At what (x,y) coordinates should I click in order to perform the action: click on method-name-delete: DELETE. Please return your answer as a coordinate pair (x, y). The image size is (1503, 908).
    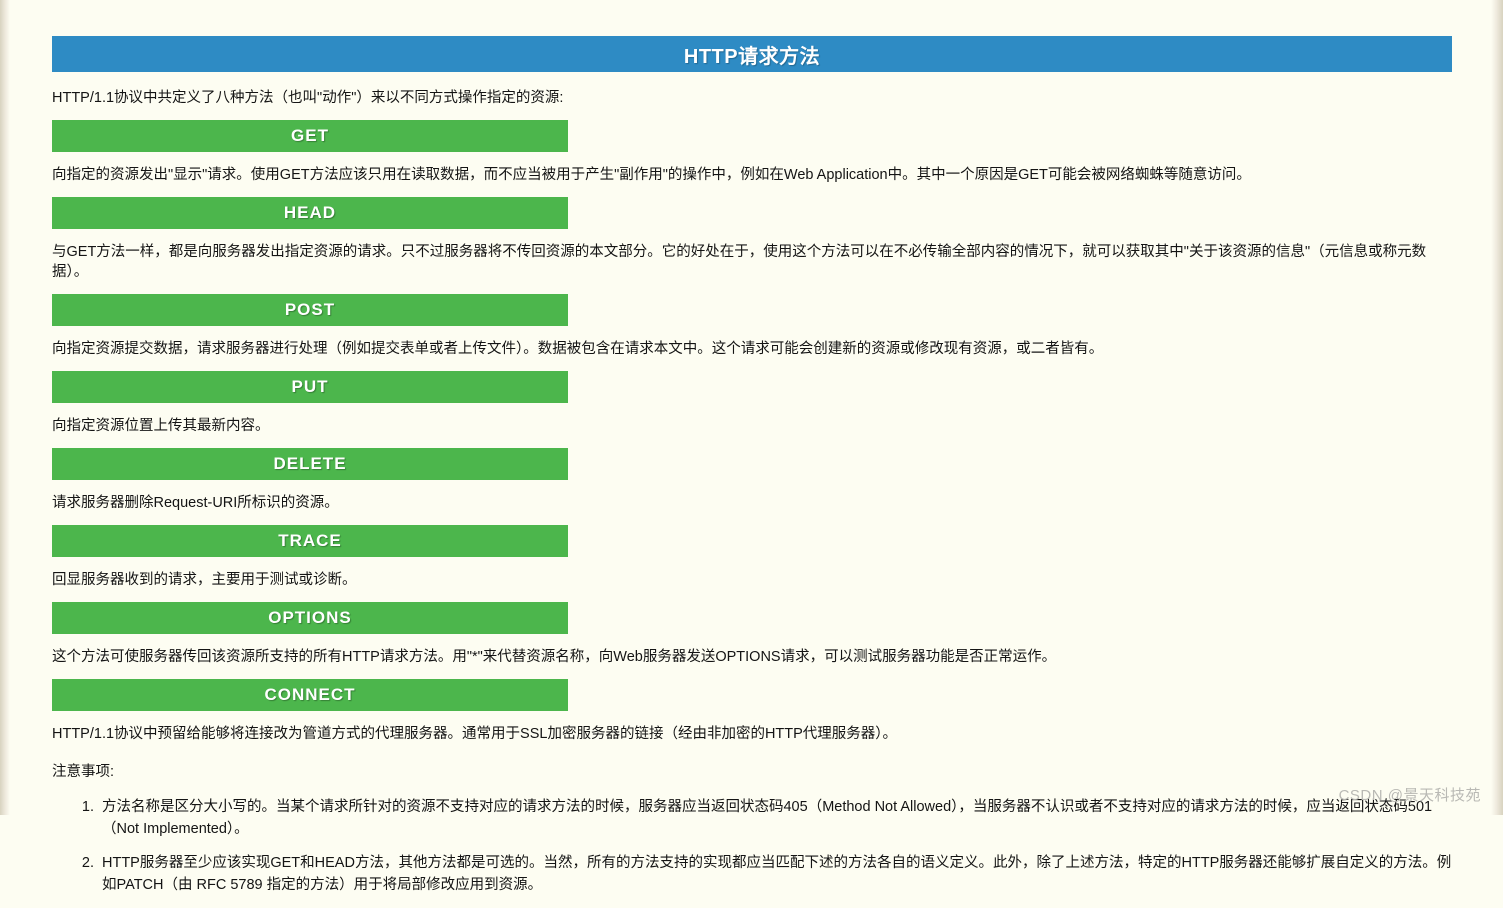
    Looking at the image, I should click on (310, 463).